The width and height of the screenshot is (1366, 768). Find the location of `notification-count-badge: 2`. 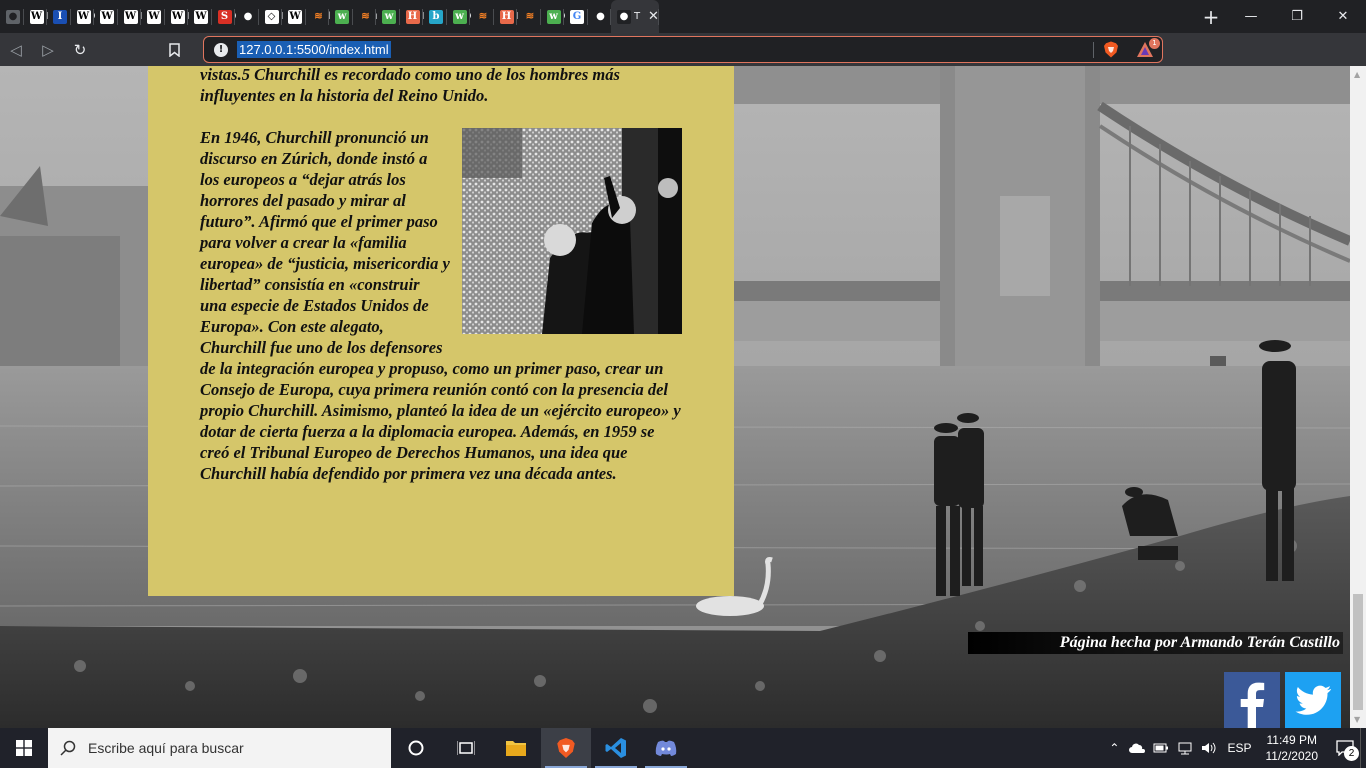

notification-count-badge: 2 is located at coordinates (1351, 753).